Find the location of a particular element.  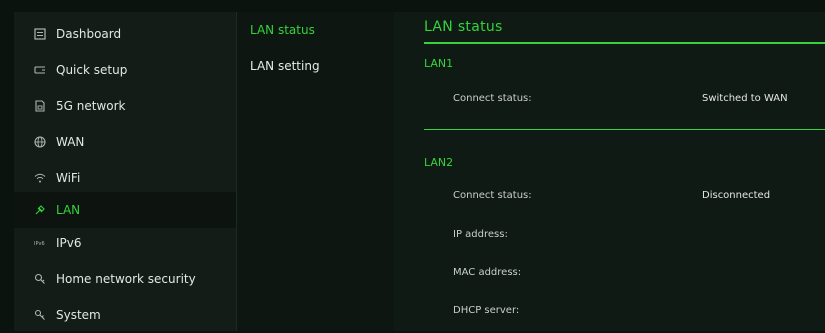

sidebar-item-label: Home network security is located at coordinates (126, 279).